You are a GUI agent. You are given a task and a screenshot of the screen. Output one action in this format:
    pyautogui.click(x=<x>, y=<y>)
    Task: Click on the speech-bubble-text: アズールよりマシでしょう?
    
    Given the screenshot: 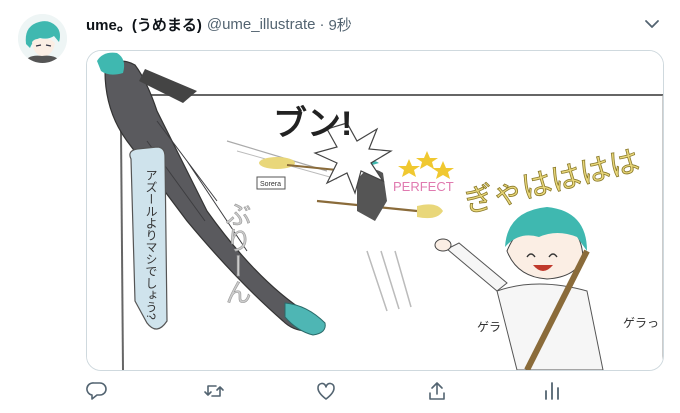 What is the action you would take?
    pyautogui.click(x=151, y=244)
    